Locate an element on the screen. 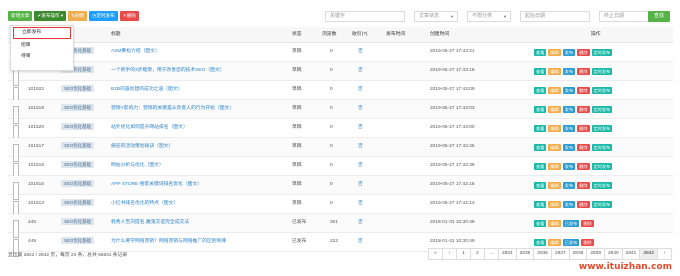 This screenshot has height=276, width=680. article-title-link: 小红书排名优化的特点（图文） is located at coordinates (144, 204).